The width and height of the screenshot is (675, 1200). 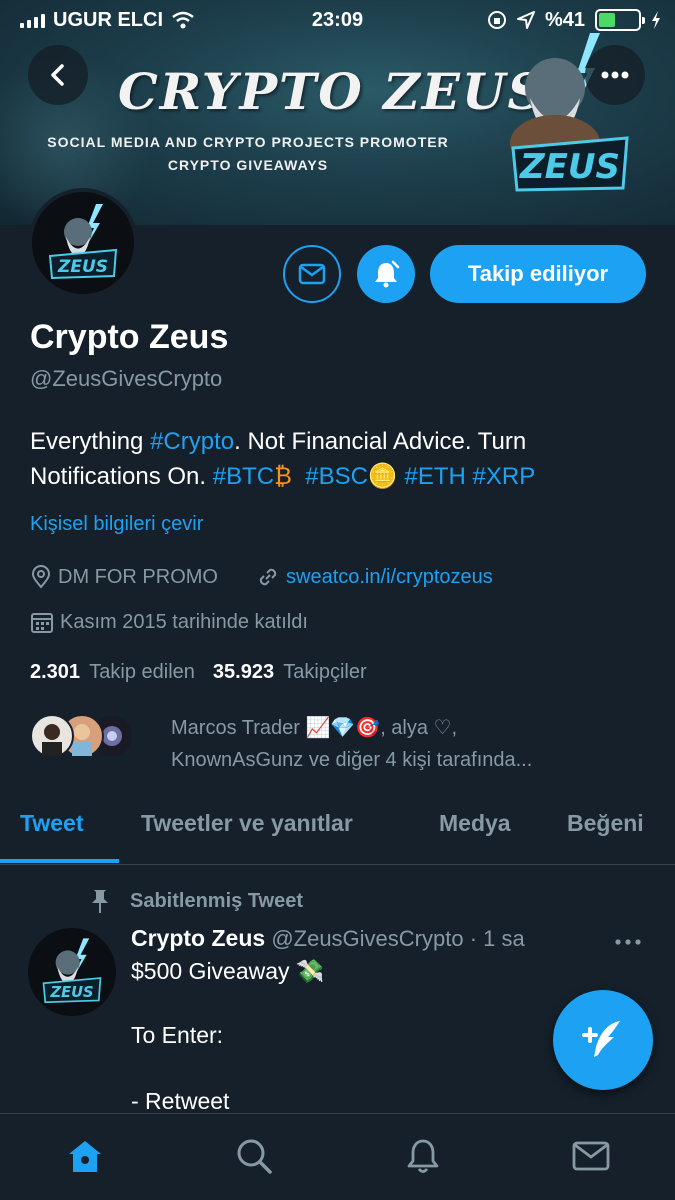 I want to click on hashtag-btc: #BTC, so click(x=243, y=476).